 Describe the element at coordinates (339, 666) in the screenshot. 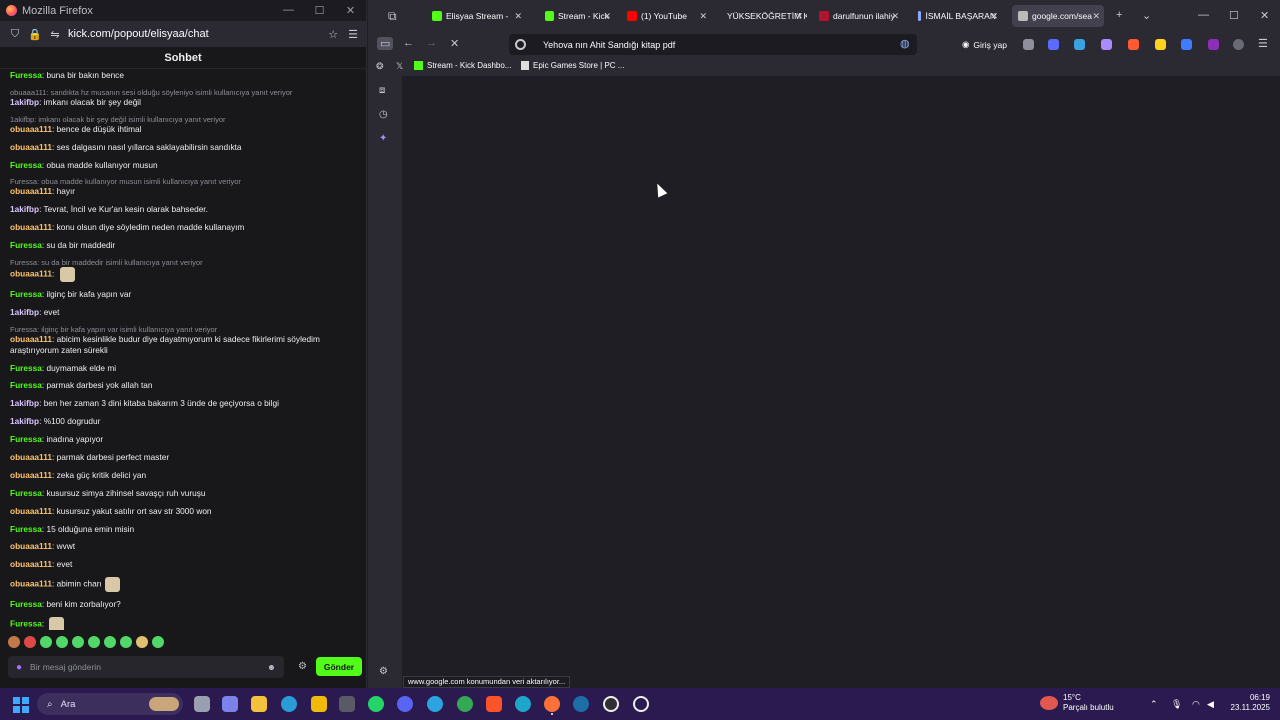

I see `send-button: Gönder` at that location.